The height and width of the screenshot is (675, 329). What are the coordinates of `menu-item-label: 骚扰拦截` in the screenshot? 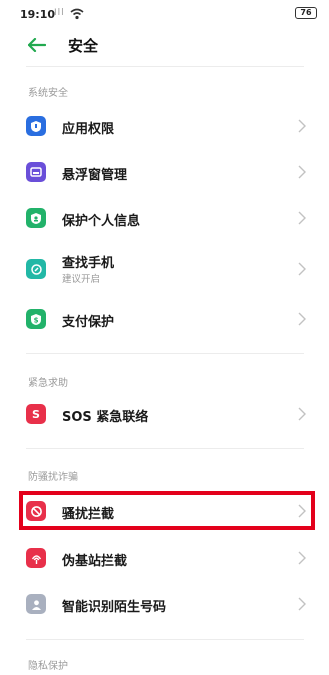 It's located at (88, 514).